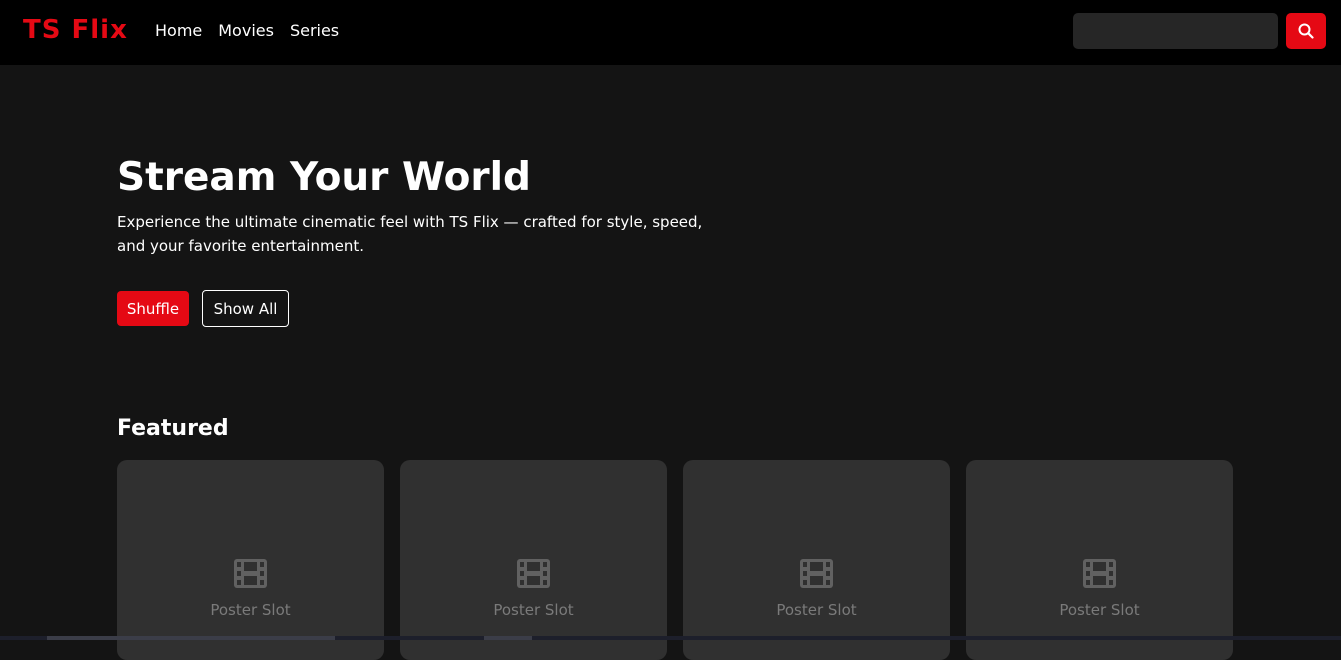  I want to click on featured-section-title: Featured, so click(173, 428).